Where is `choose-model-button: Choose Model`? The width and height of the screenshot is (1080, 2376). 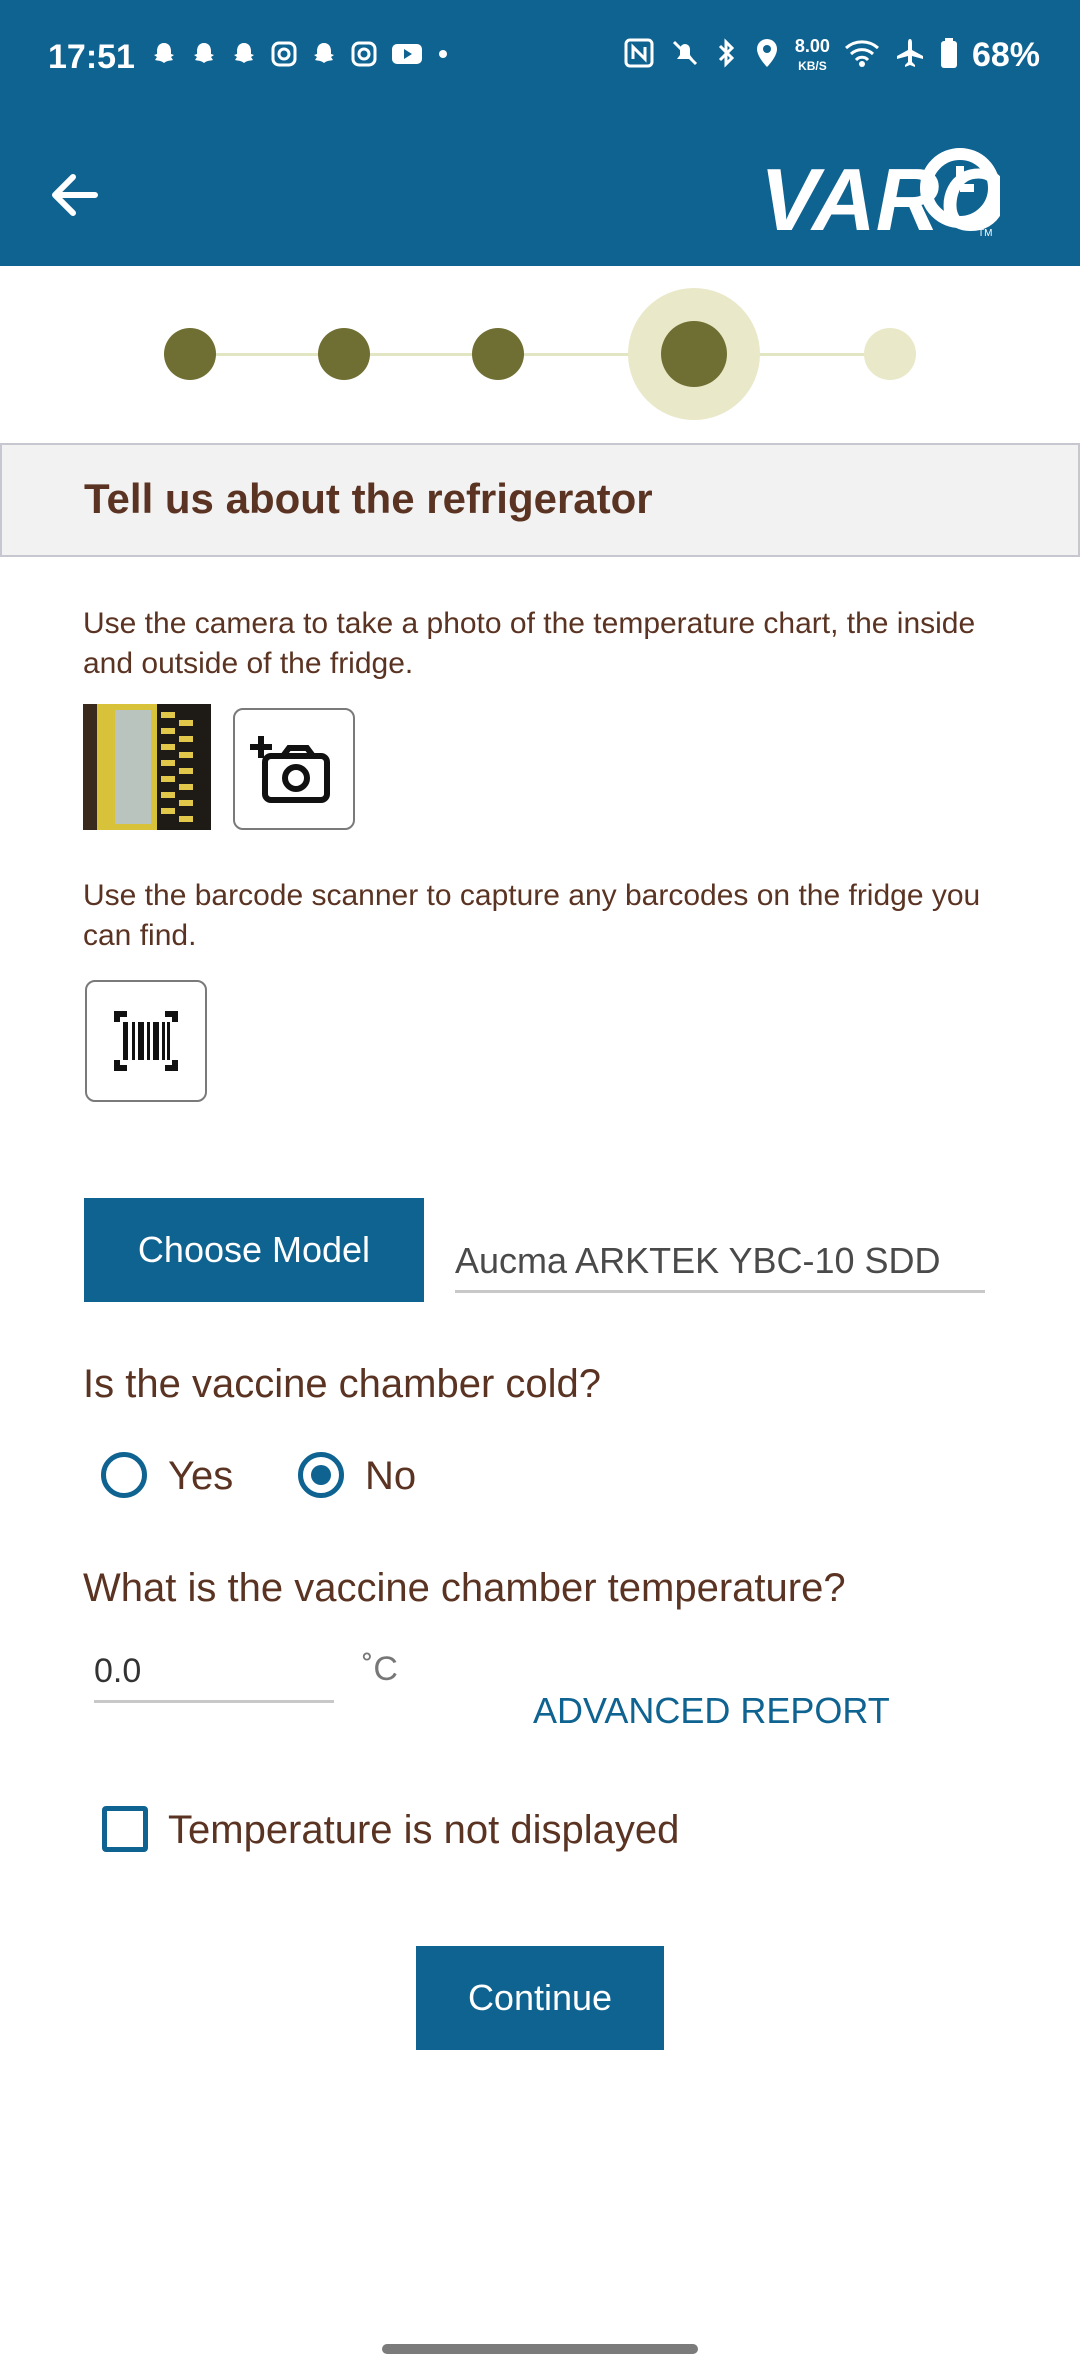 choose-model-button: Choose Model is located at coordinates (254, 1250).